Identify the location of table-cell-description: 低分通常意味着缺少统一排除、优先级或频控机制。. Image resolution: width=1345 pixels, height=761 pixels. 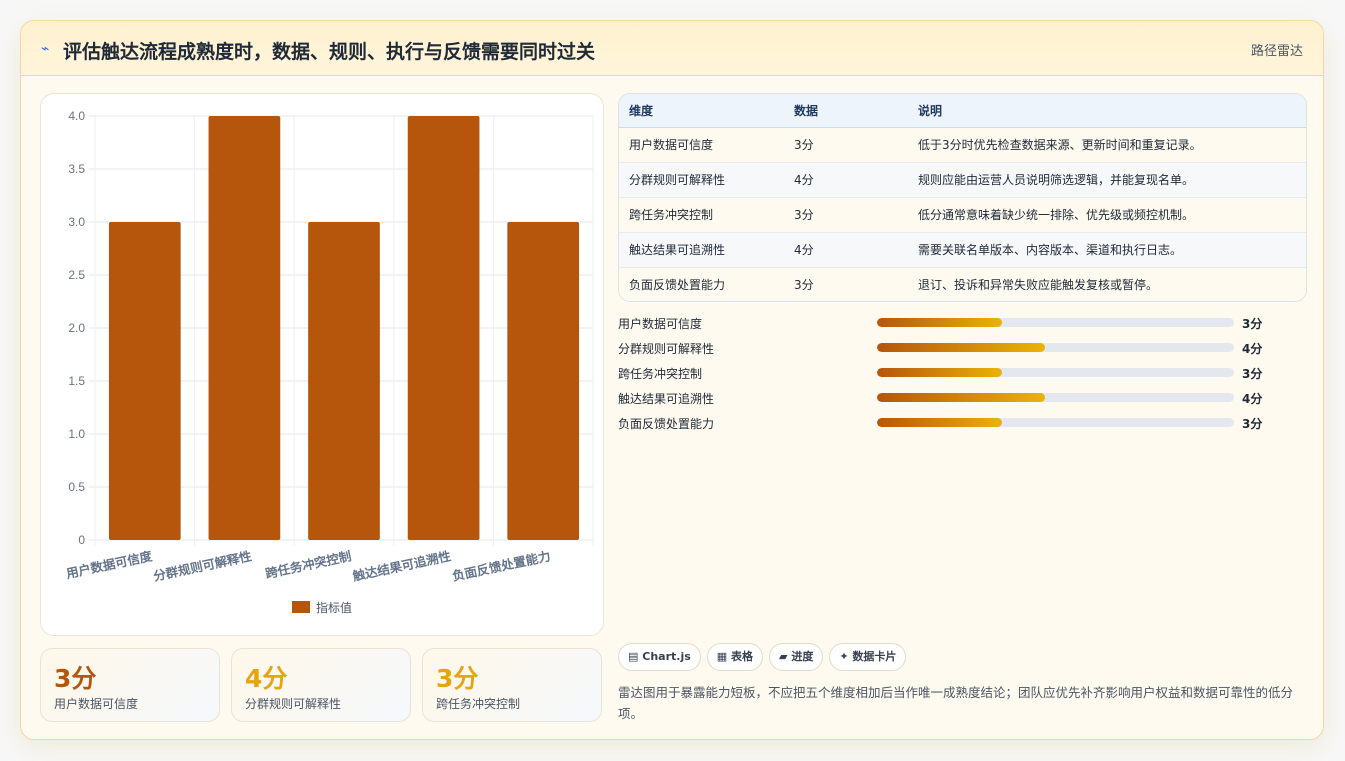
(1107, 215).